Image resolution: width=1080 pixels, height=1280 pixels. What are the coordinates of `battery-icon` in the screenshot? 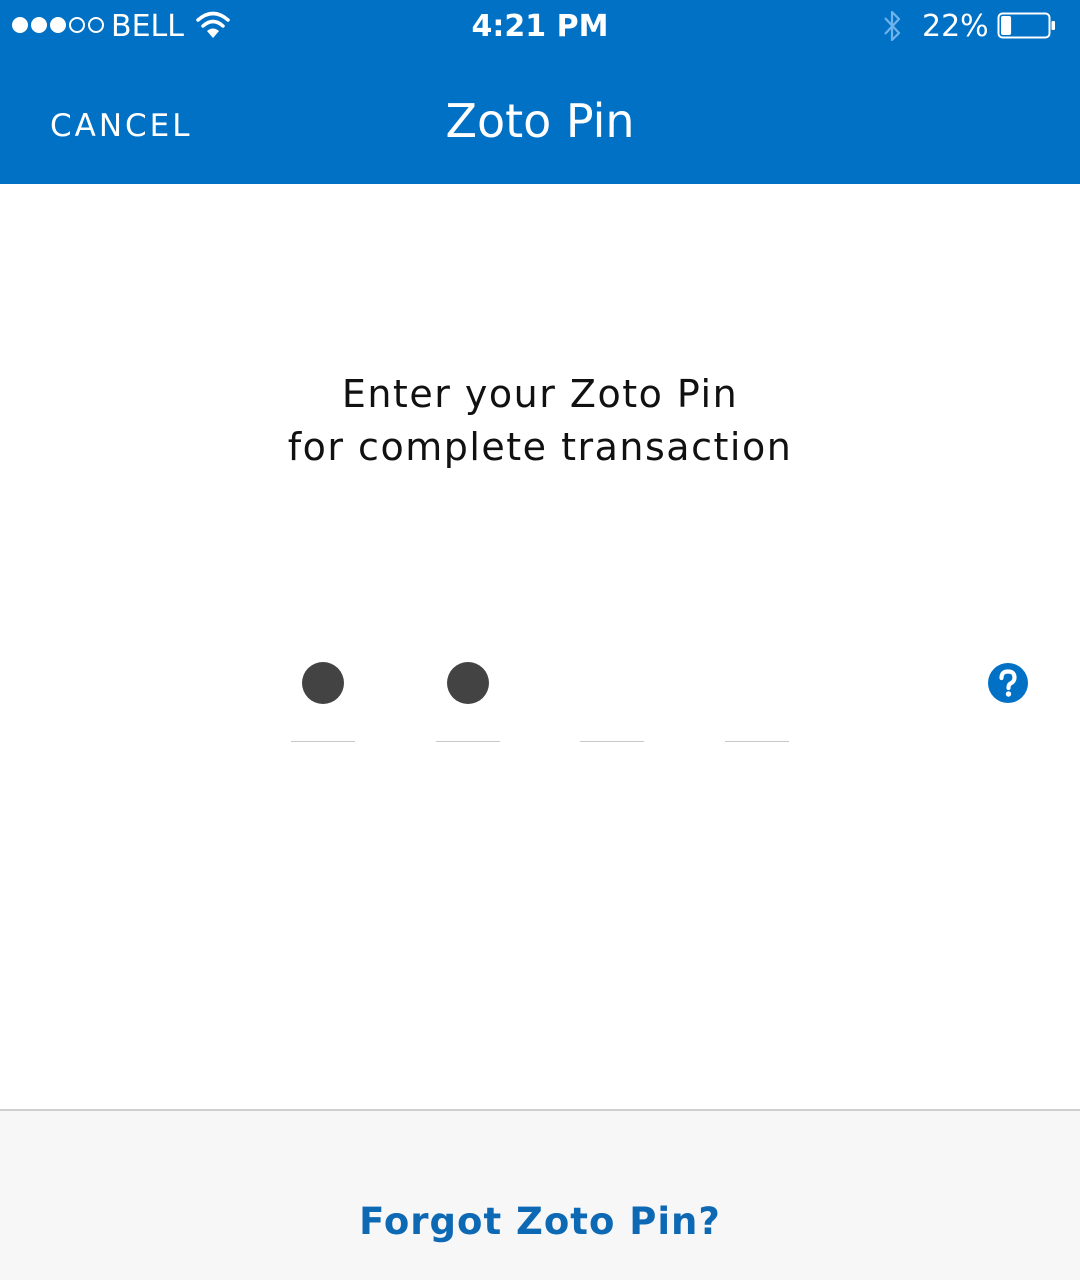 It's located at (1026, 25).